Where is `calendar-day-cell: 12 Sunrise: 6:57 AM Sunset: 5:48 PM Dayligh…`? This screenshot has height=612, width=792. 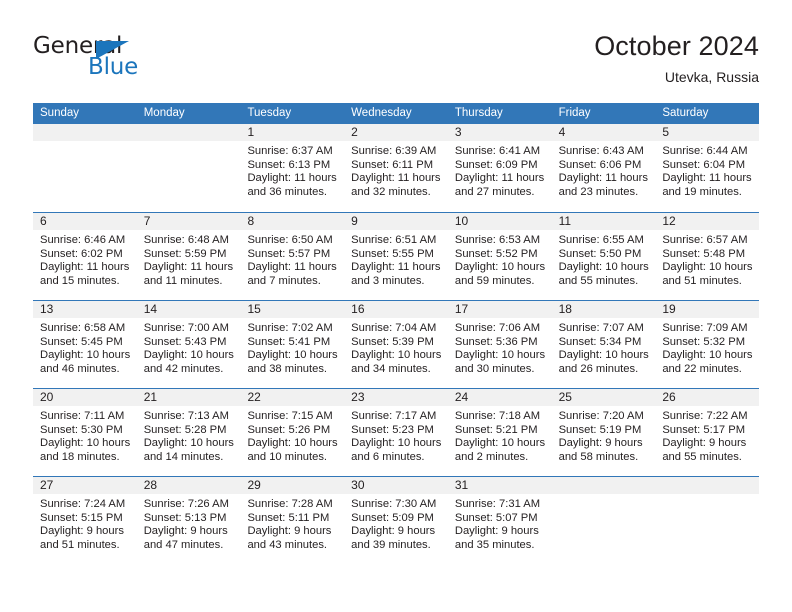
calendar-day-cell: 12 Sunrise: 6:57 AM Sunset: 5:48 PM Dayligh… is located at coordinates (707, 256).